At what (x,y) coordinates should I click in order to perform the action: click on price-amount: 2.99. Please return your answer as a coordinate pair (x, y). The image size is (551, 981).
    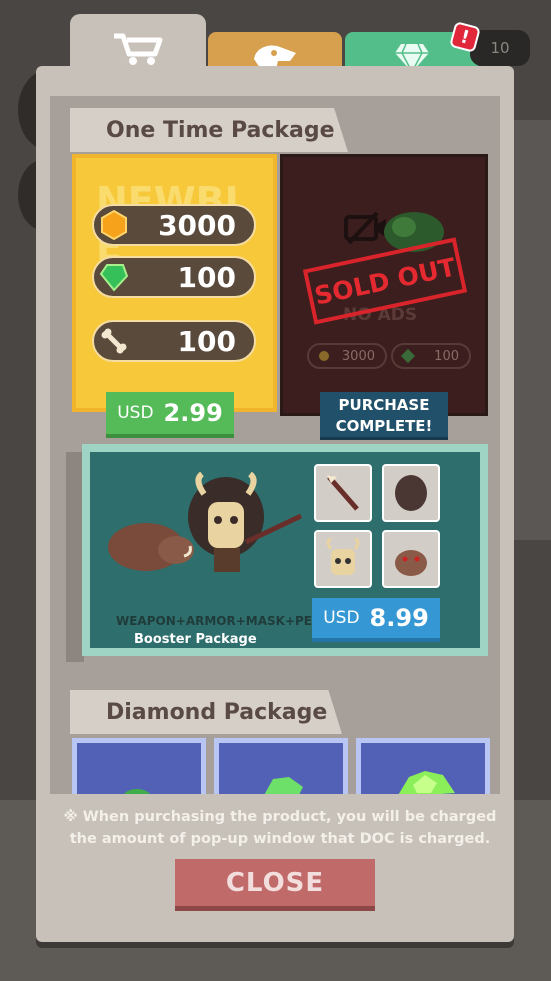
    Looking at the image, I should click on (193, 413).